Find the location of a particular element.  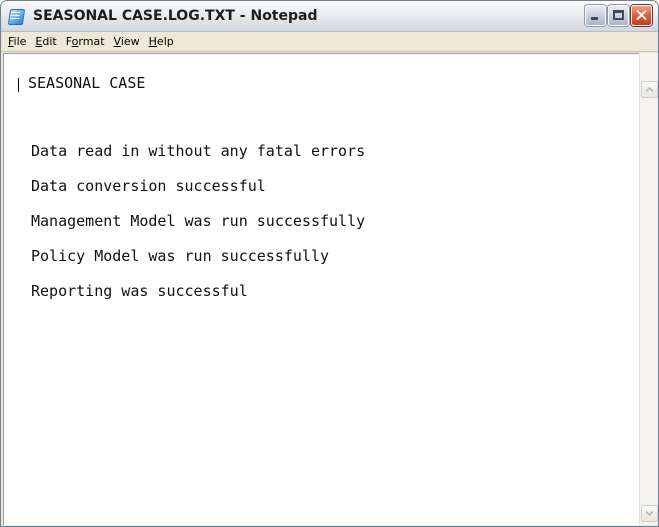

window-title: SEASONAL CASE.LOG.TXT - Notepad is located at coordinates (175, 16).